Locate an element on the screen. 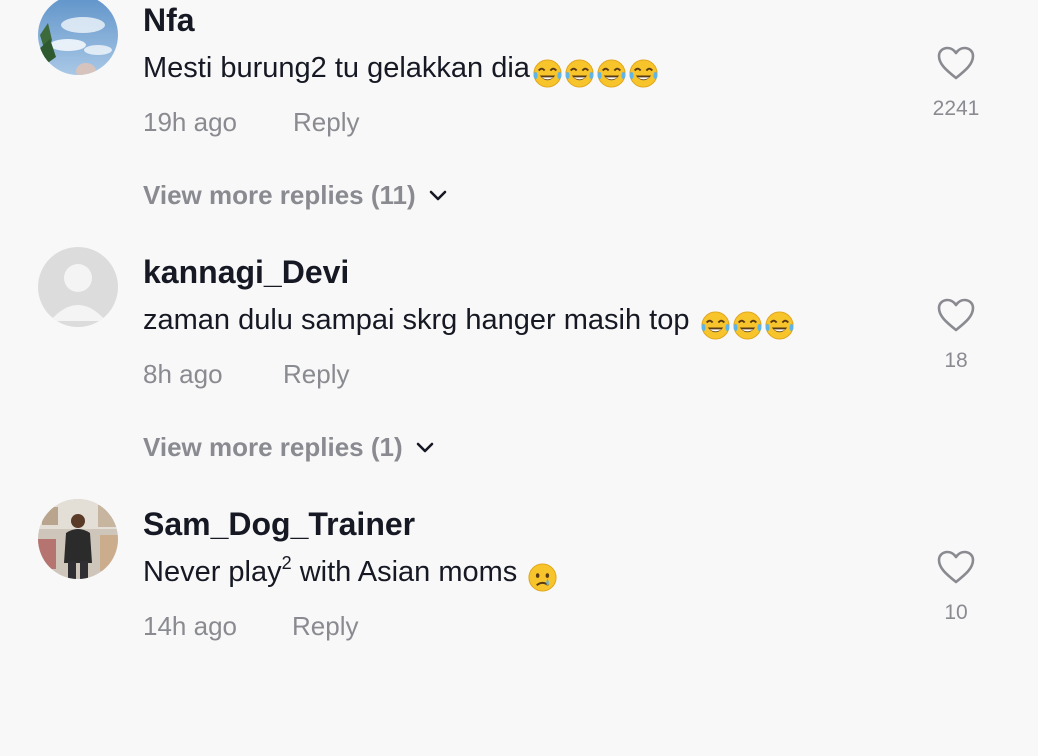 Image resolution: width=1038 pixels, height=756 pixels. view-more-replies-button: View more replies (1) is located at coordinates (289, 447).